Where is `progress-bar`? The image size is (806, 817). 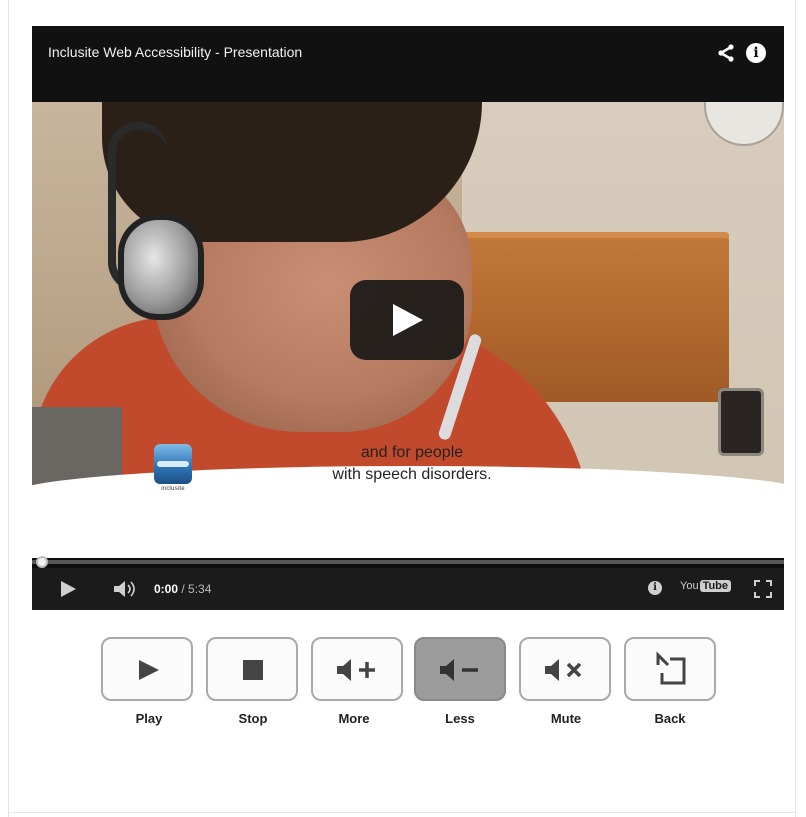
progress-bar is located at coordinates (408, 562).